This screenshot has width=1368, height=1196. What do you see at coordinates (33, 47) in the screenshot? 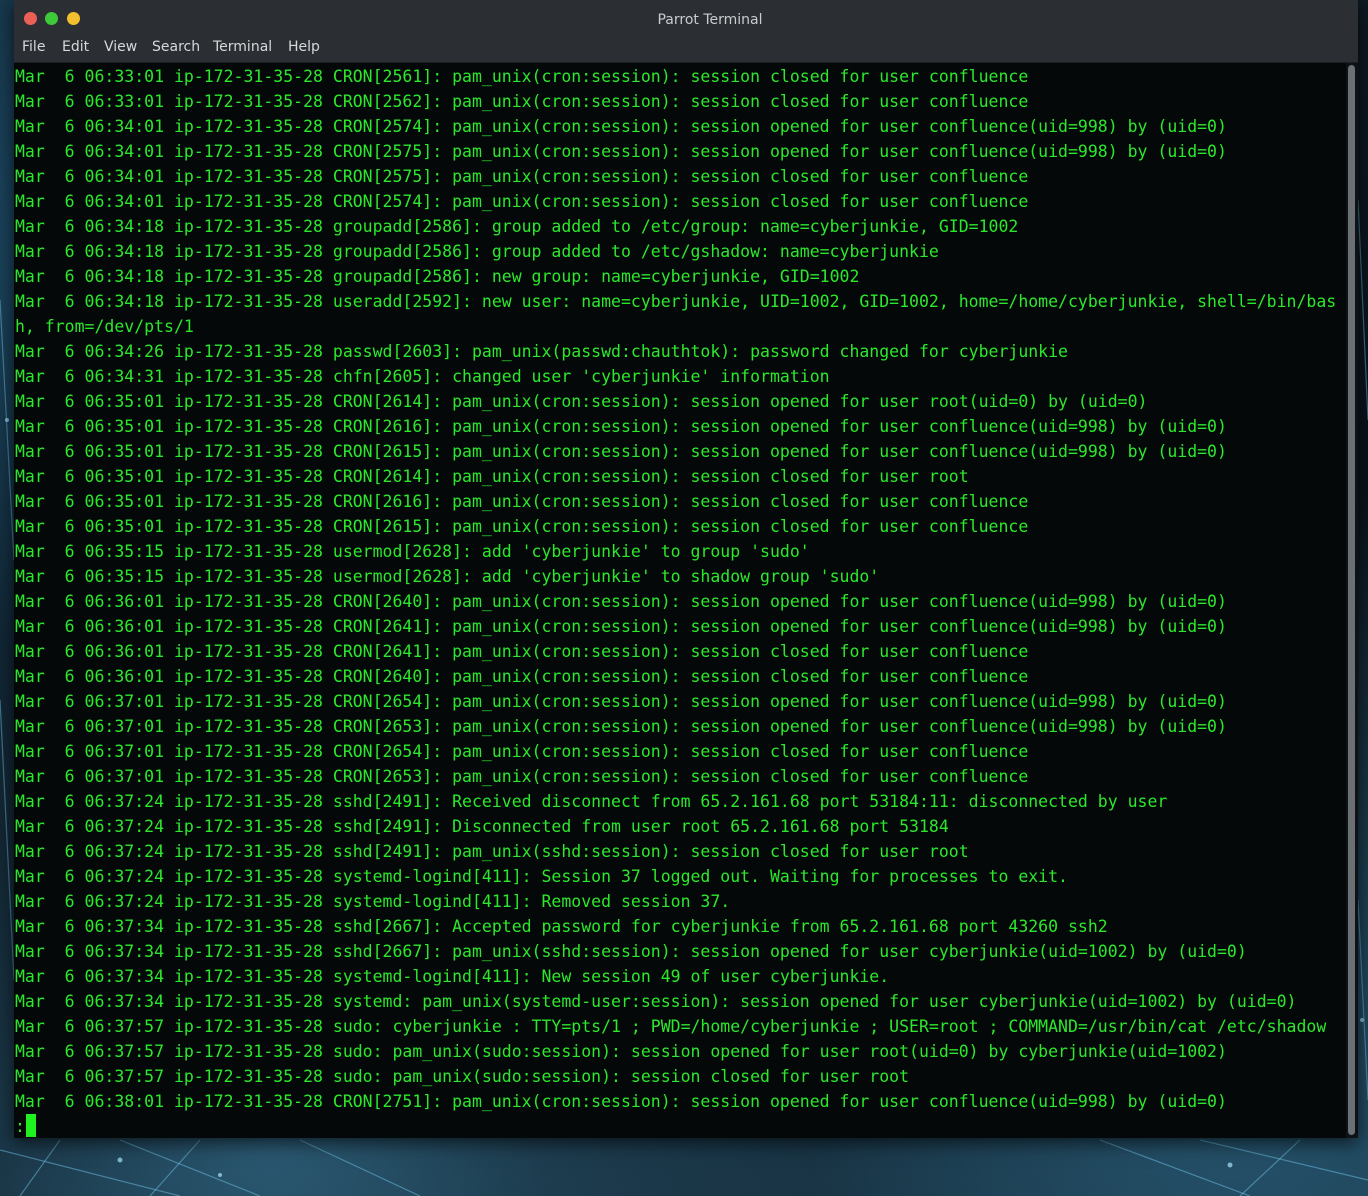
I see `menu-file: File` at bounding box center [33, 47].